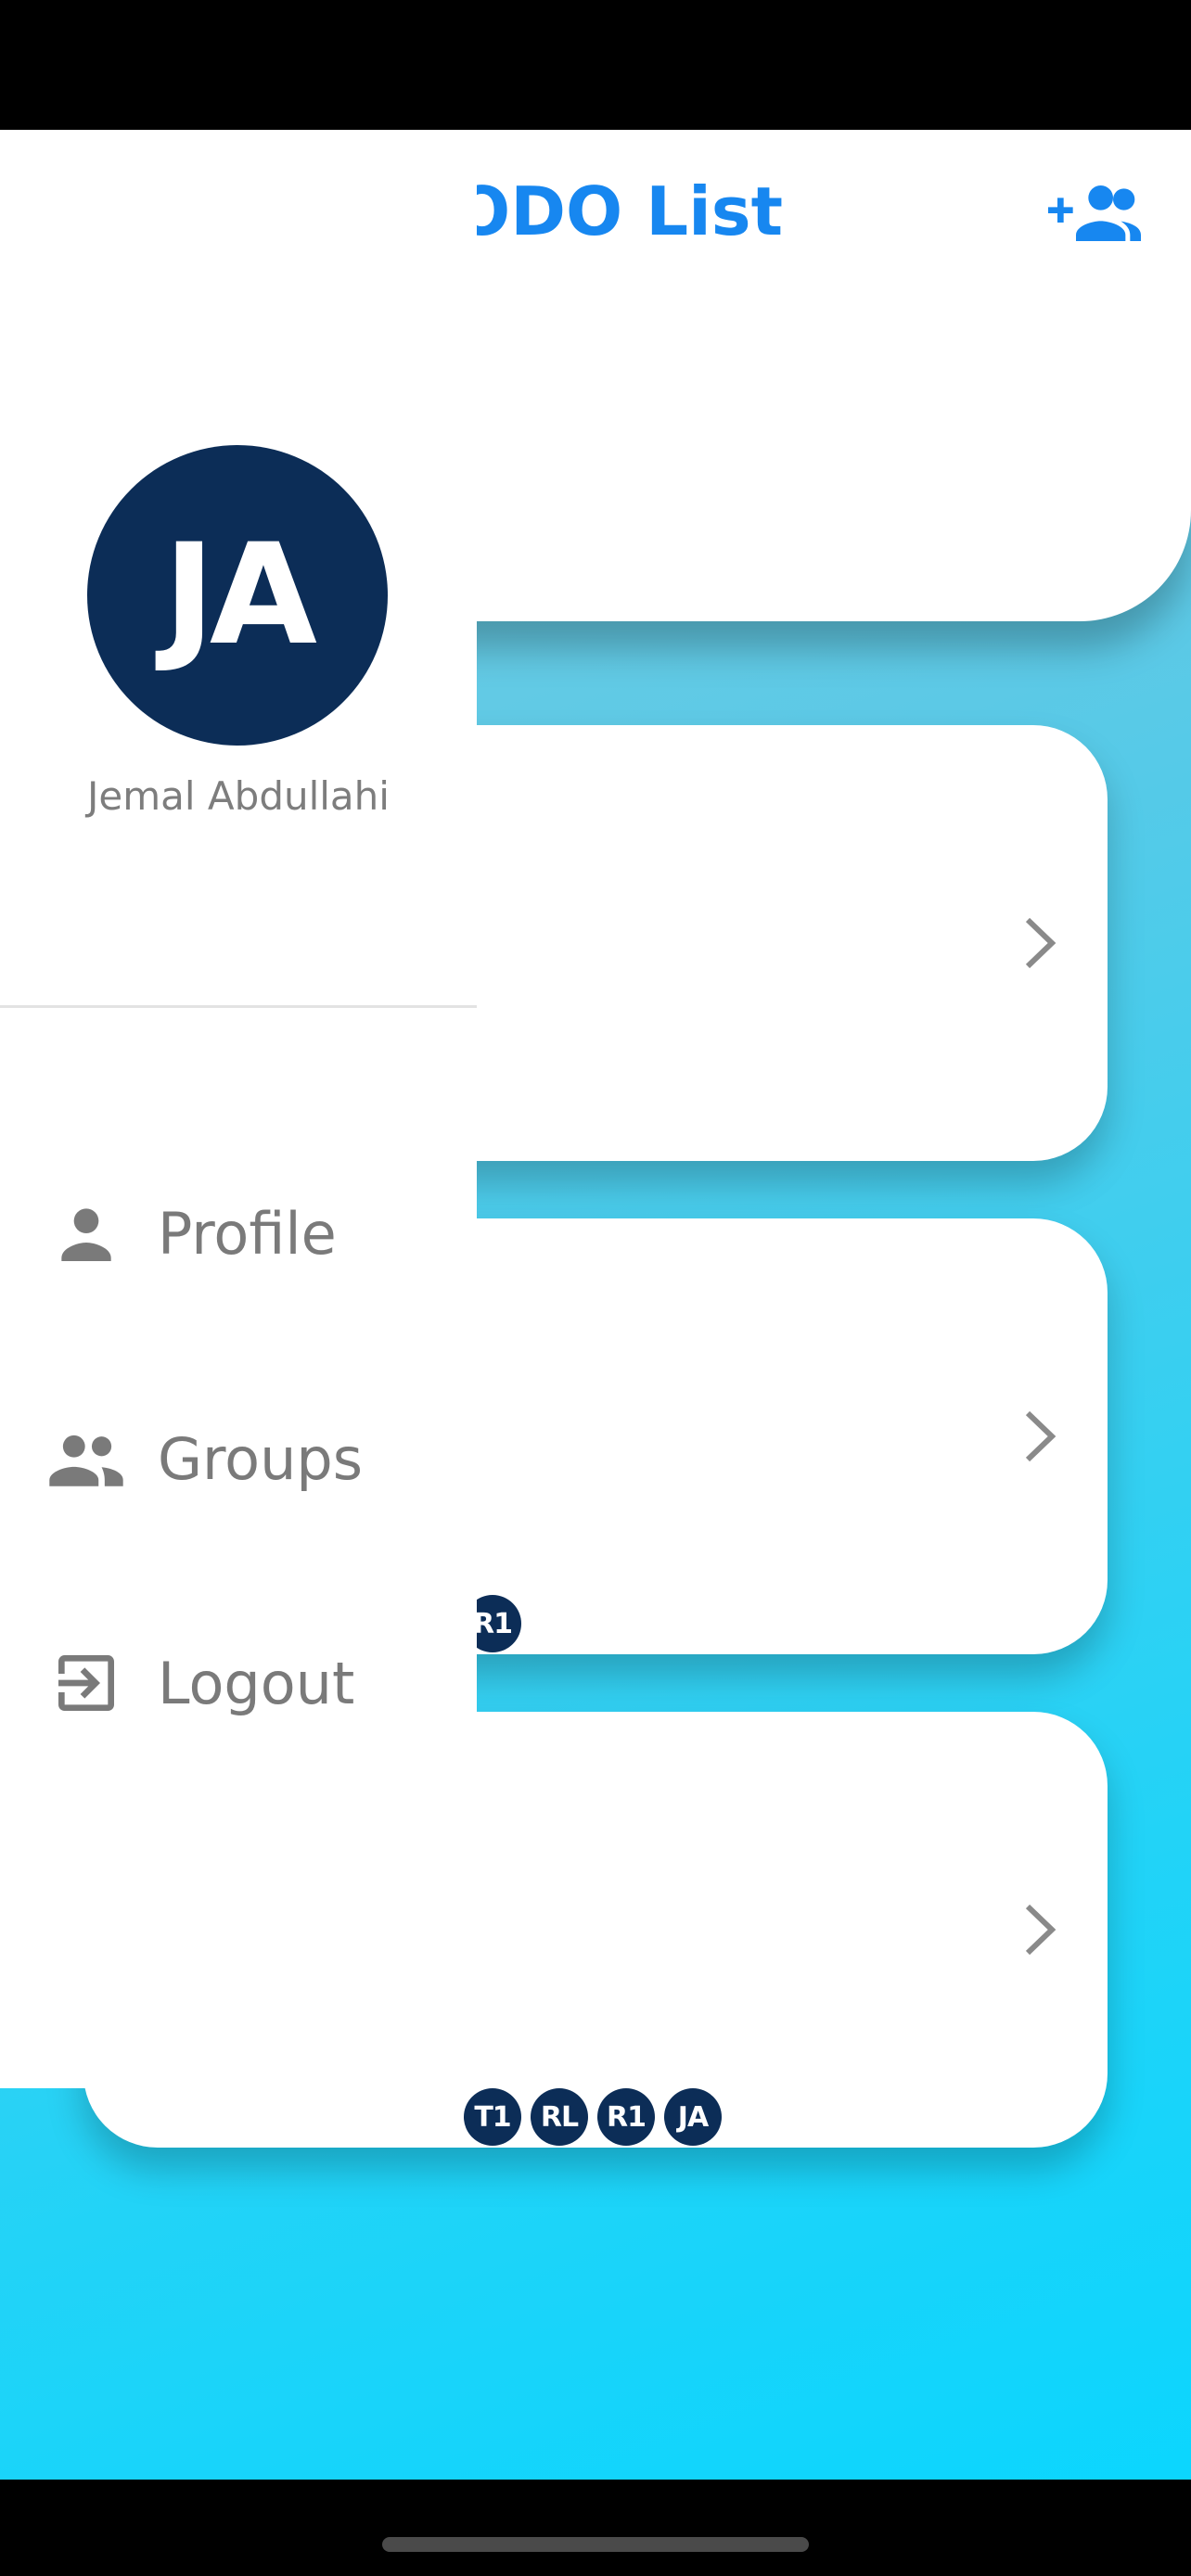  What do you see at coordinates (559, 2117) in the screenshot?
I see `member-badge: RL` at bounding box center [559, 2117].